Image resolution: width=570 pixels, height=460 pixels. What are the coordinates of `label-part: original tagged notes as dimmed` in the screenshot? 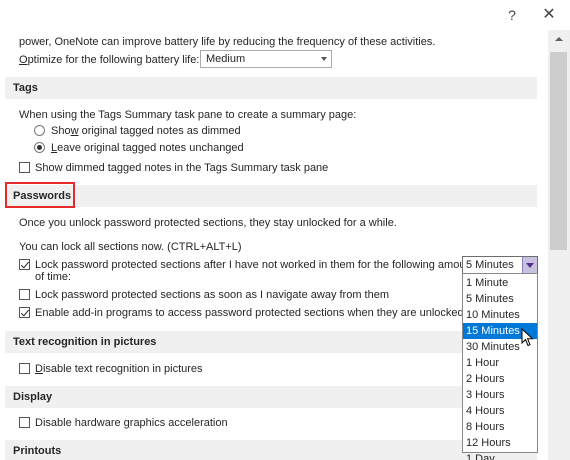 It's located at (159, 131).